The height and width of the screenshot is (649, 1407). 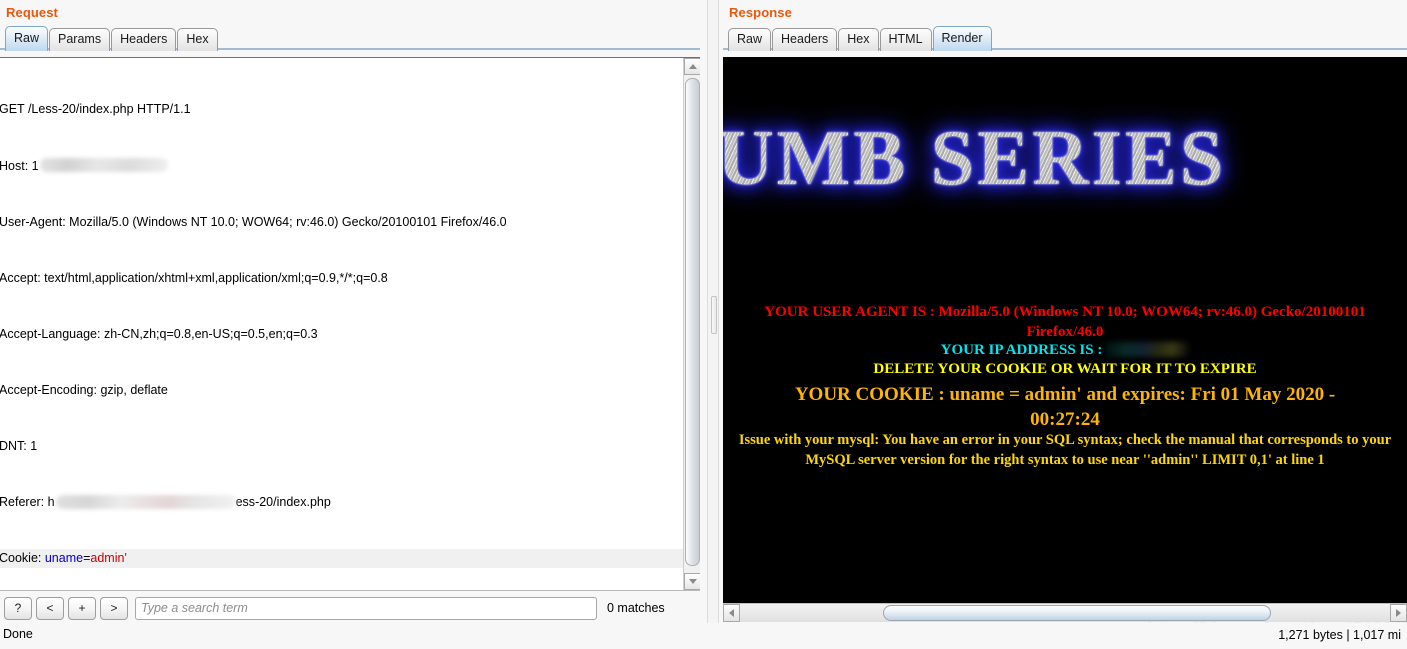 What do you see at coordinates (80, 39) in the screenshot?
I see `tab-request-params: Params` at bounding box center [80, 39].